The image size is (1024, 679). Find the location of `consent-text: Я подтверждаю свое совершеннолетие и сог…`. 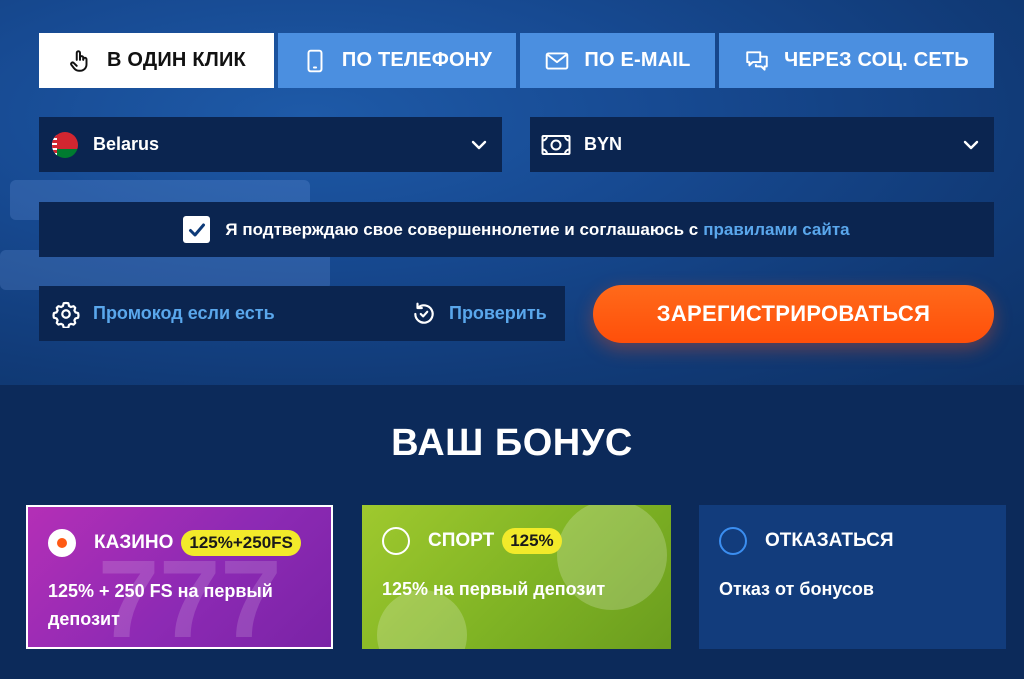

consent-text: Я подтверждаю свое совершеннолетие и сог… is located at coordinates (462, 229).